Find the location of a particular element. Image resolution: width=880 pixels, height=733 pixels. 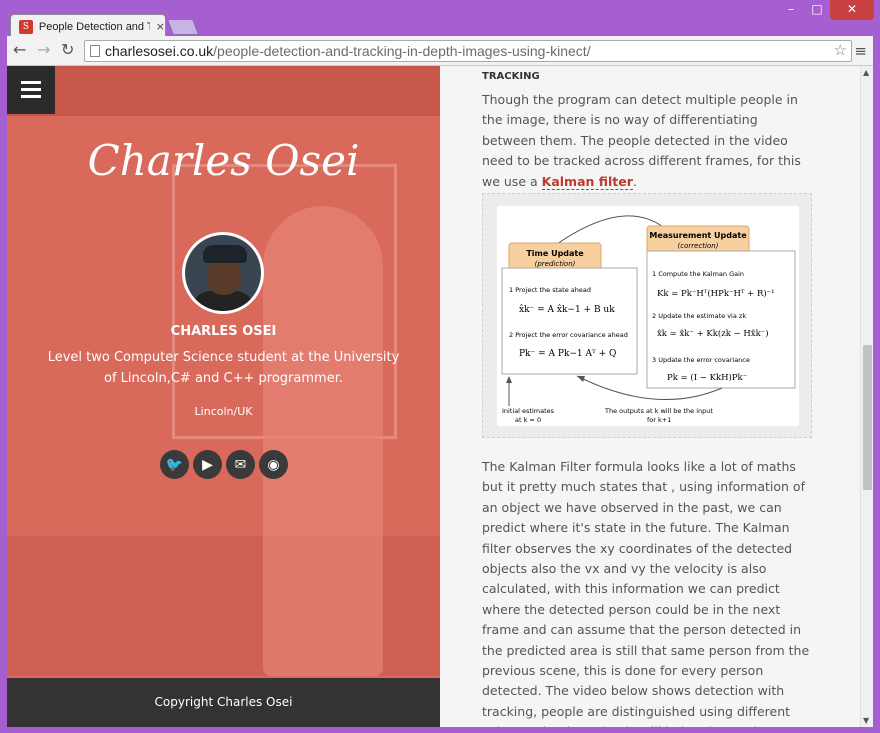

initial-k-label: at k = 0 is located at coordinates (528, 420).